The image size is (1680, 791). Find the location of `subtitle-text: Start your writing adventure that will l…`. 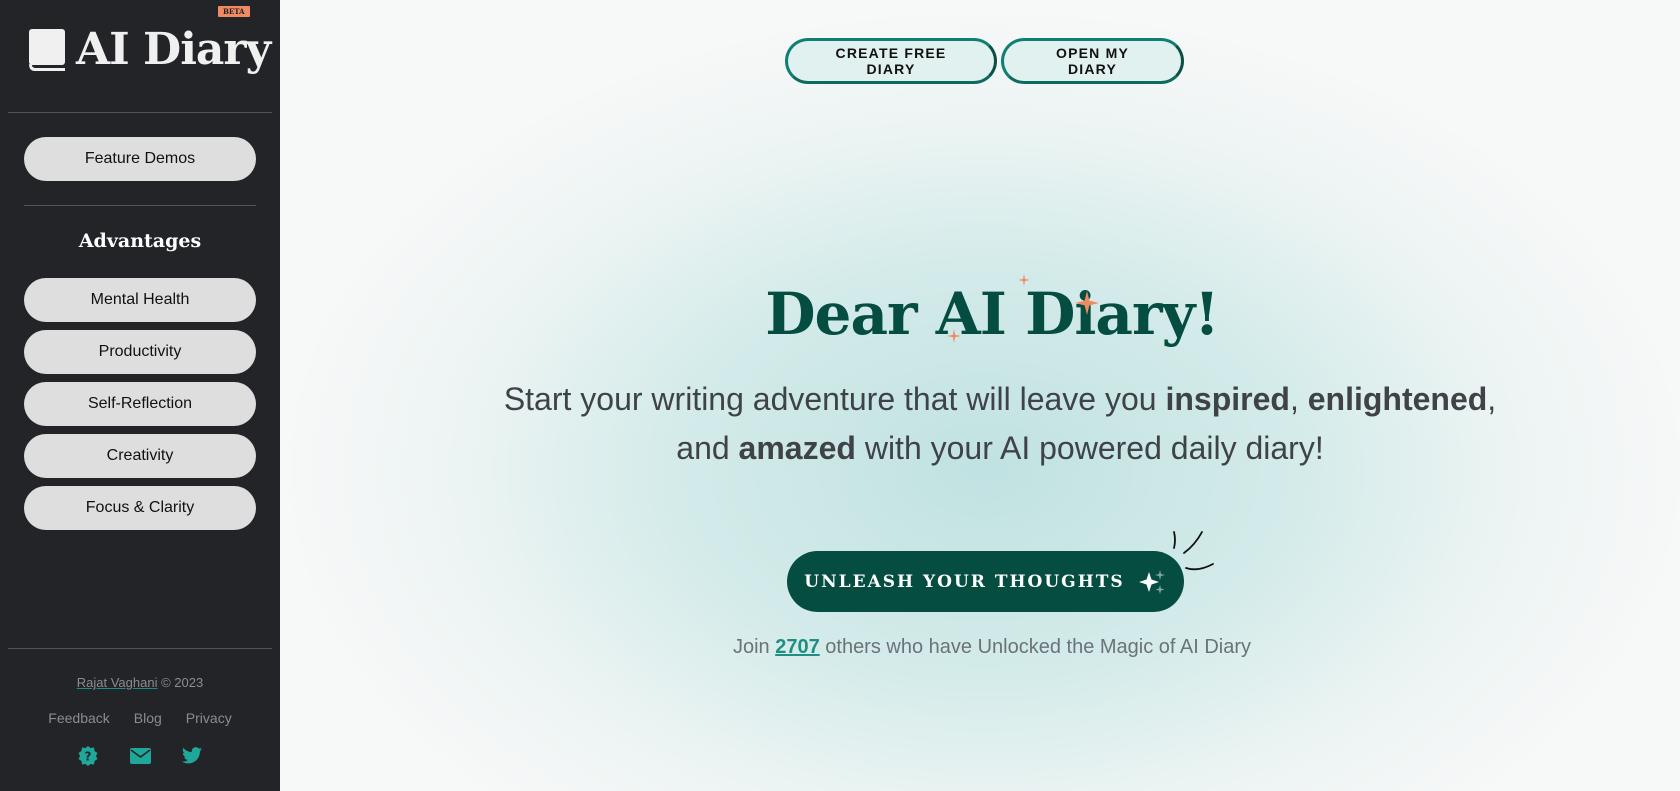

subtitle-text: Start your writing adventure that will l… is located at coordinates (834, 399).